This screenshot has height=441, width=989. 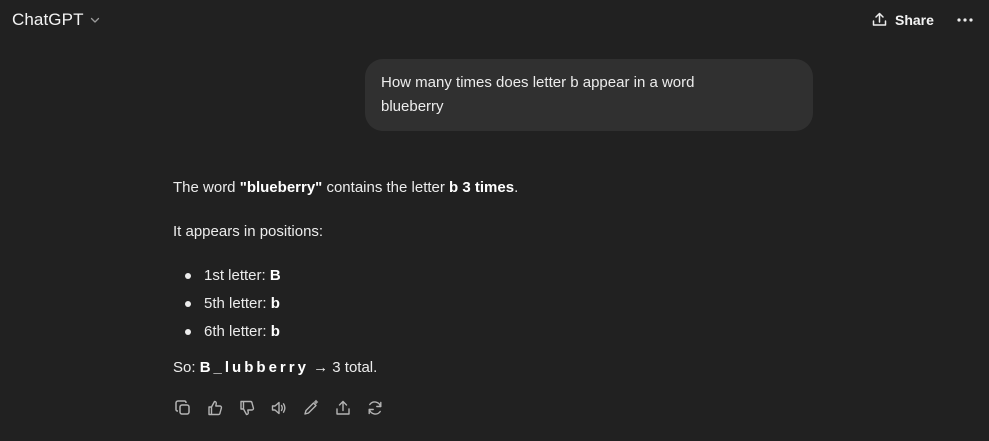 I want to click on chevron-down-icon, so click(x=95, y=20).